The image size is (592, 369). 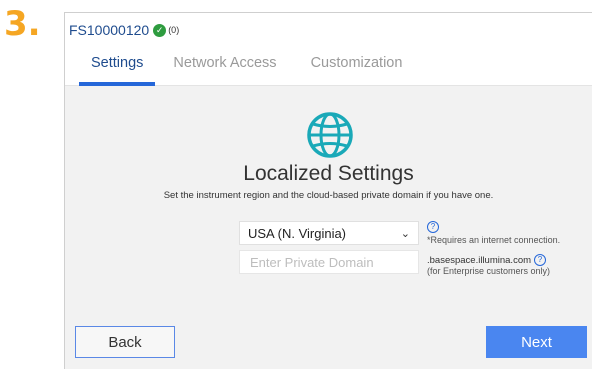 I want to click on title-bar: FS10000120 ✓ (0), so click(x=328, y=30).